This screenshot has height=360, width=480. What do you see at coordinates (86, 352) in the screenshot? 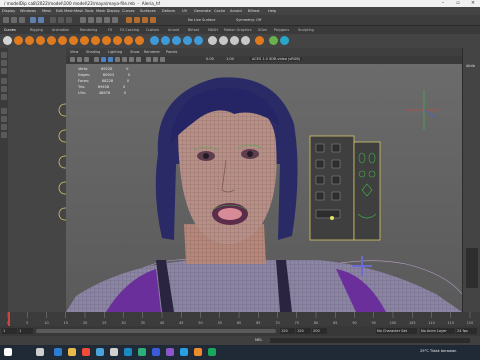
I see `chrome-icon` at bounding box center [86, 352].